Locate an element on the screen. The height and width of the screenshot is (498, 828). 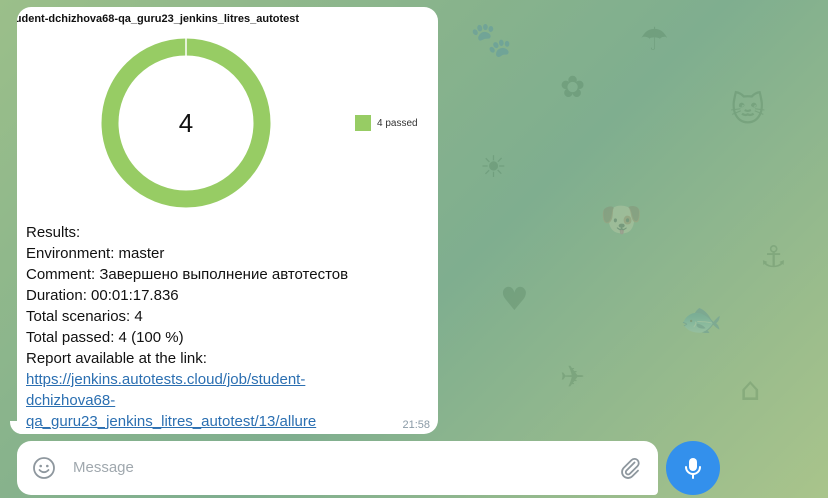
background-doodle: ✈ is located at coordinates (573, 377).